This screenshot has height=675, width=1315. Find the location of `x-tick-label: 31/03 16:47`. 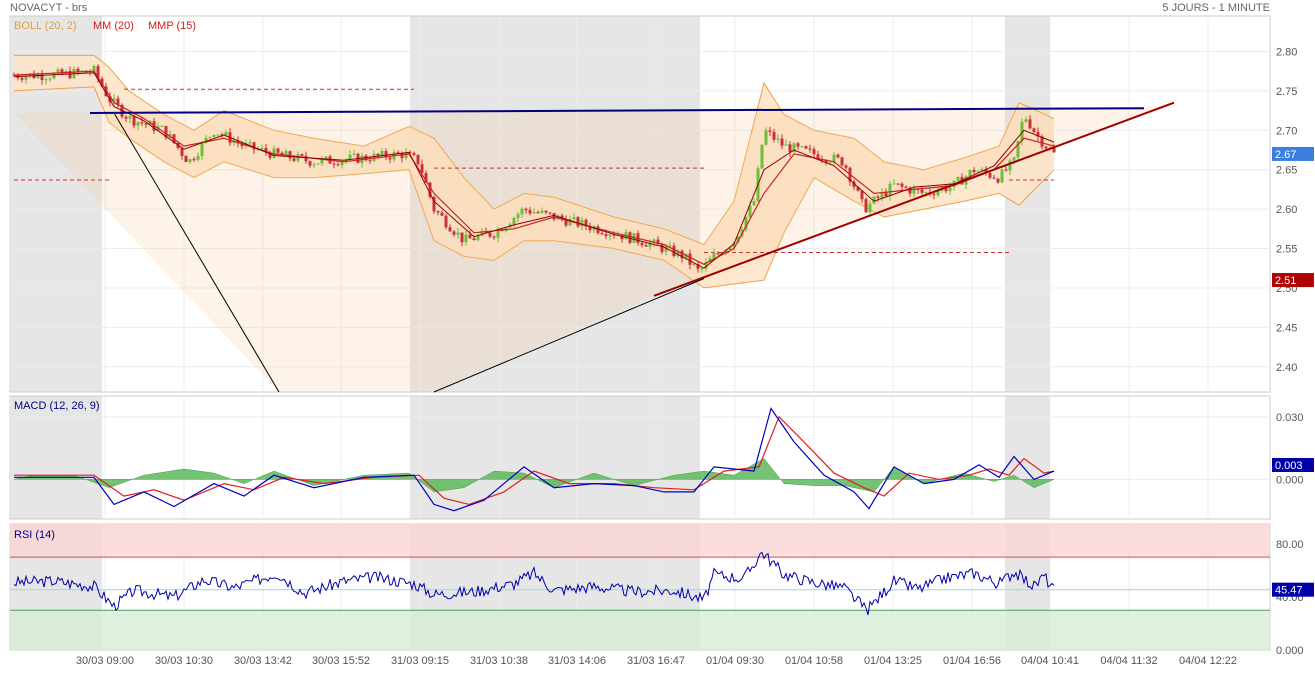

x-tick-label: 31/03 16:47 is located at coordinates (656, 661).